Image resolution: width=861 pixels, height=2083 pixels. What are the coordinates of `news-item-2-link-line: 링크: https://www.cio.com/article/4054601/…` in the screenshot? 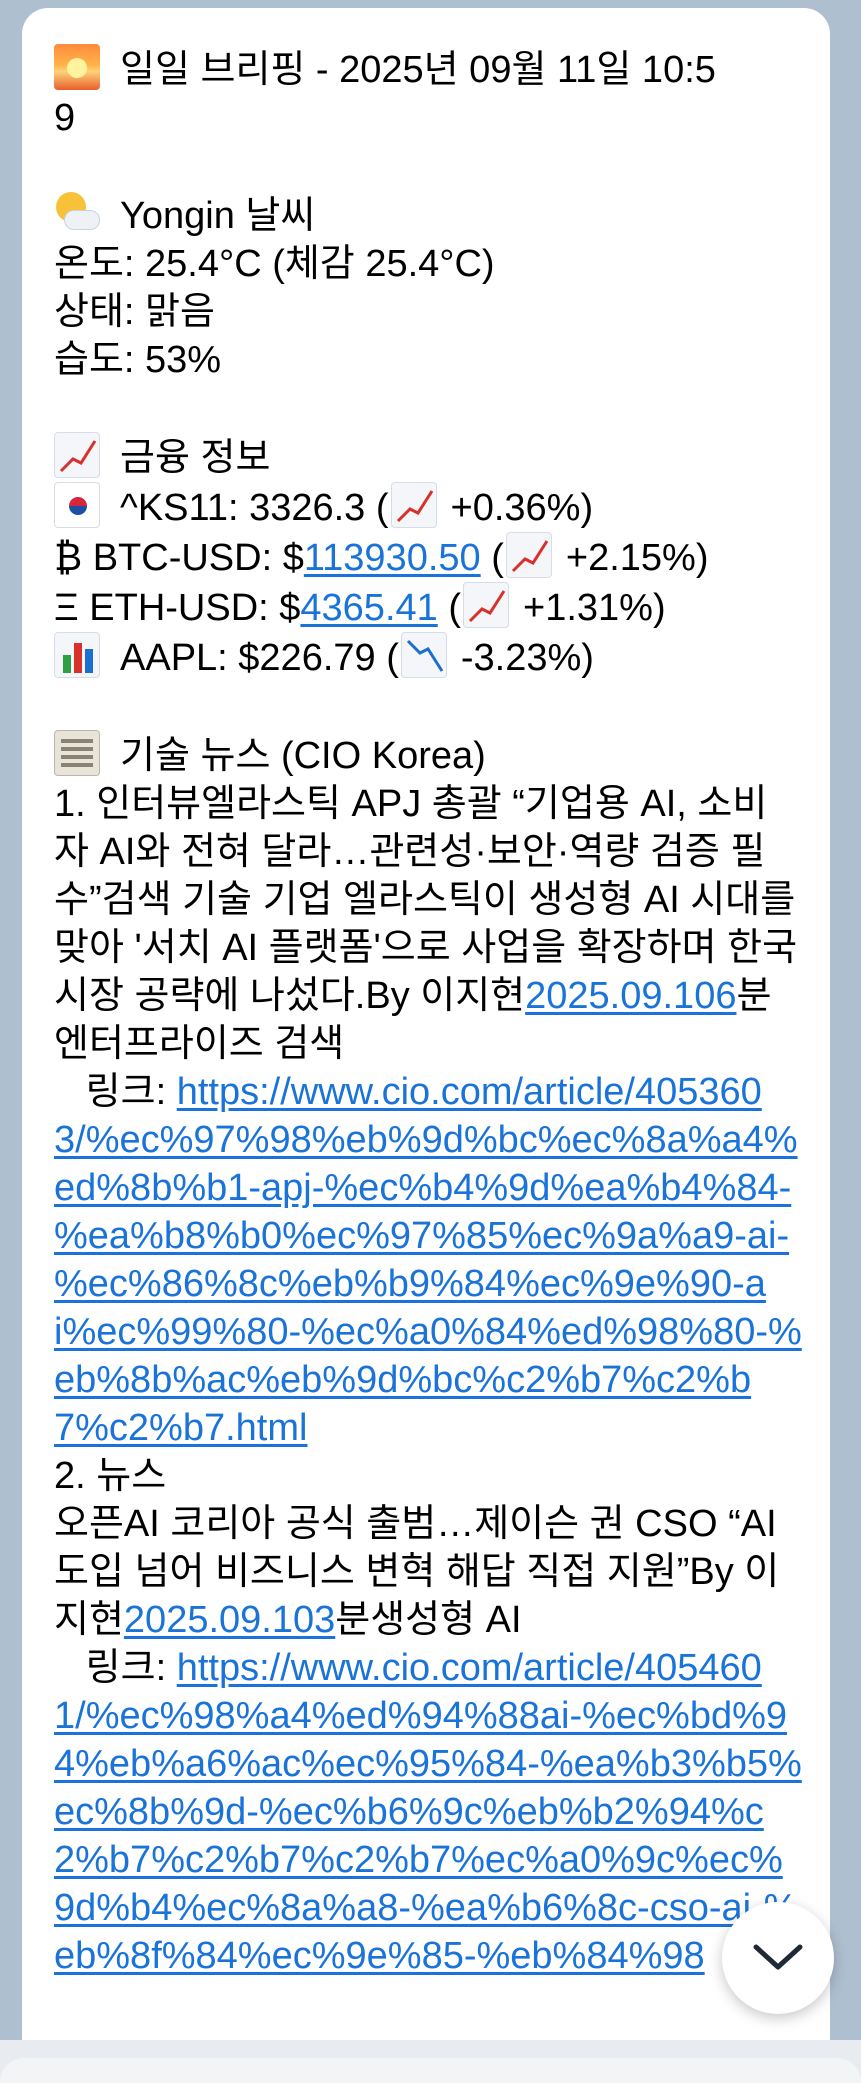 It's located at (428, 1812).